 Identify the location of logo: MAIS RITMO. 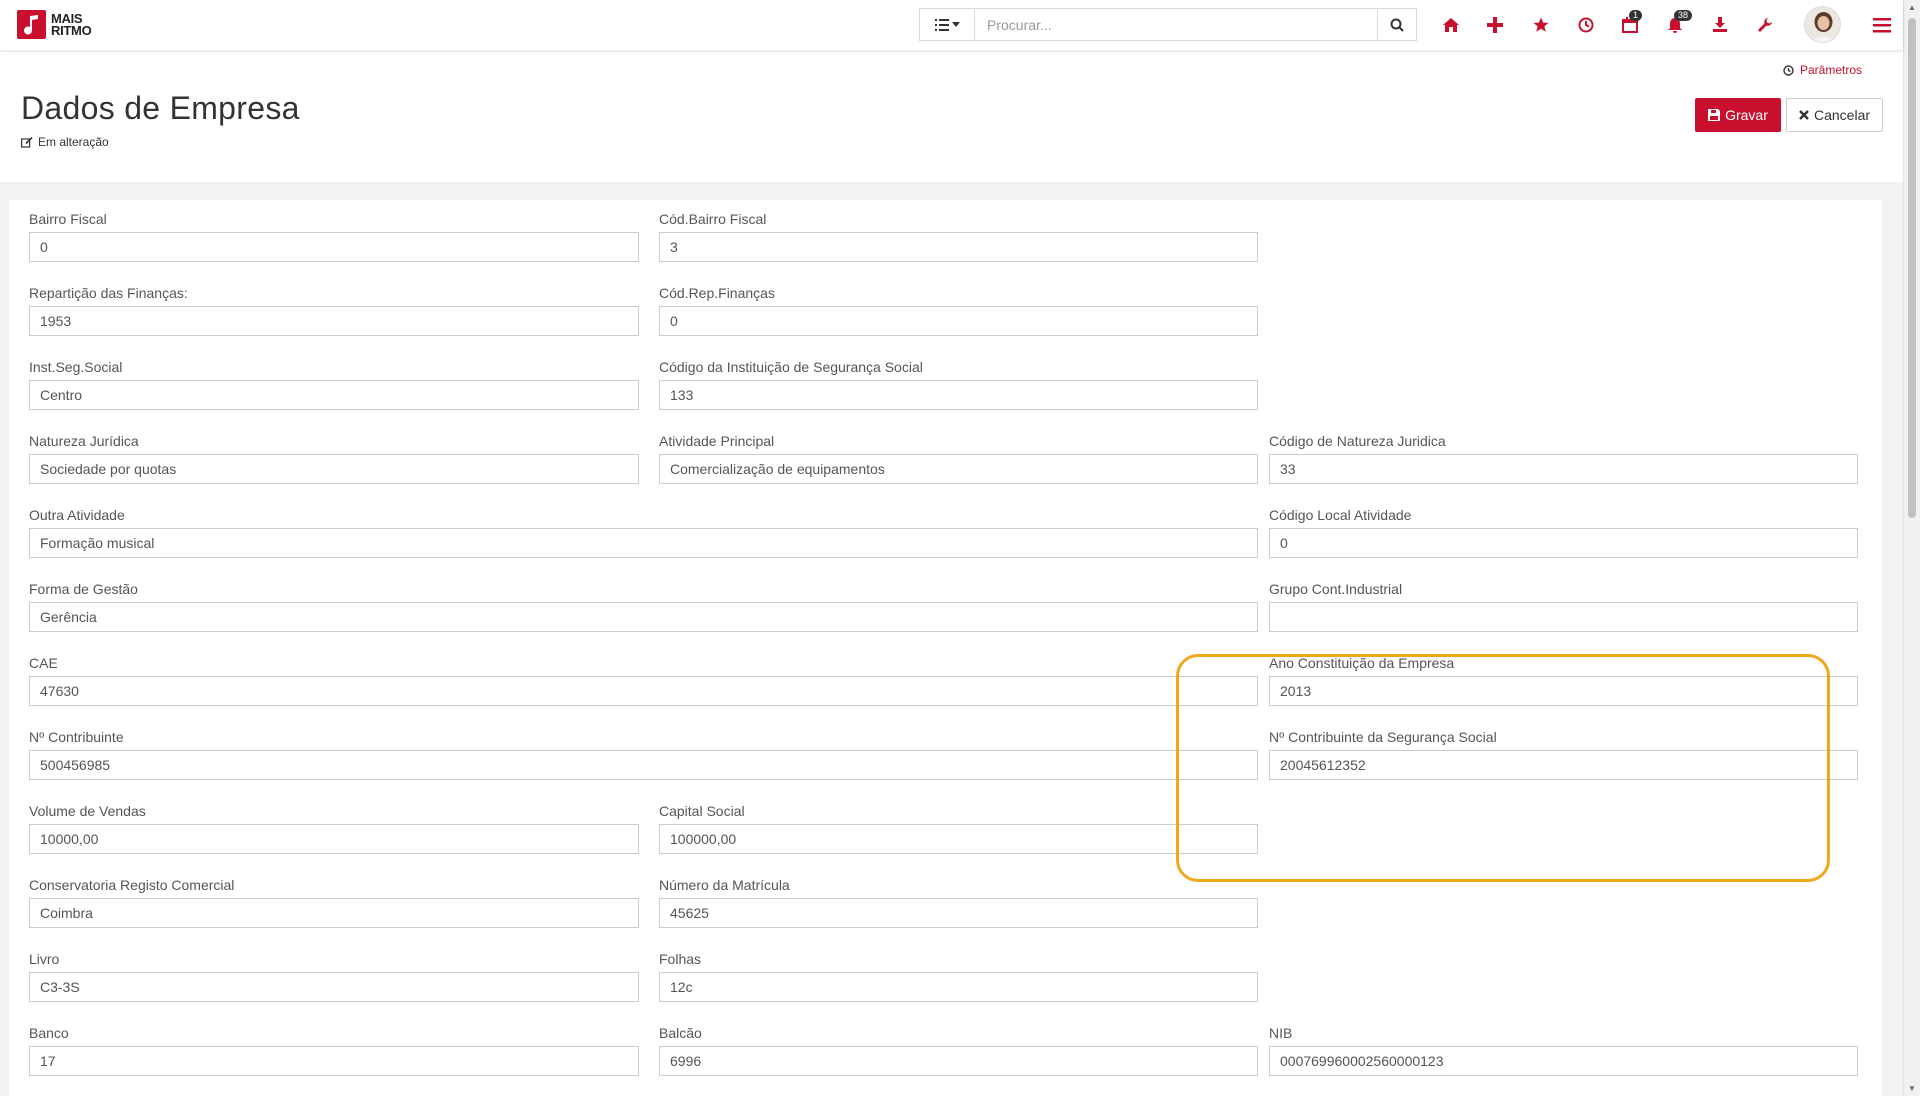
(54, 24).